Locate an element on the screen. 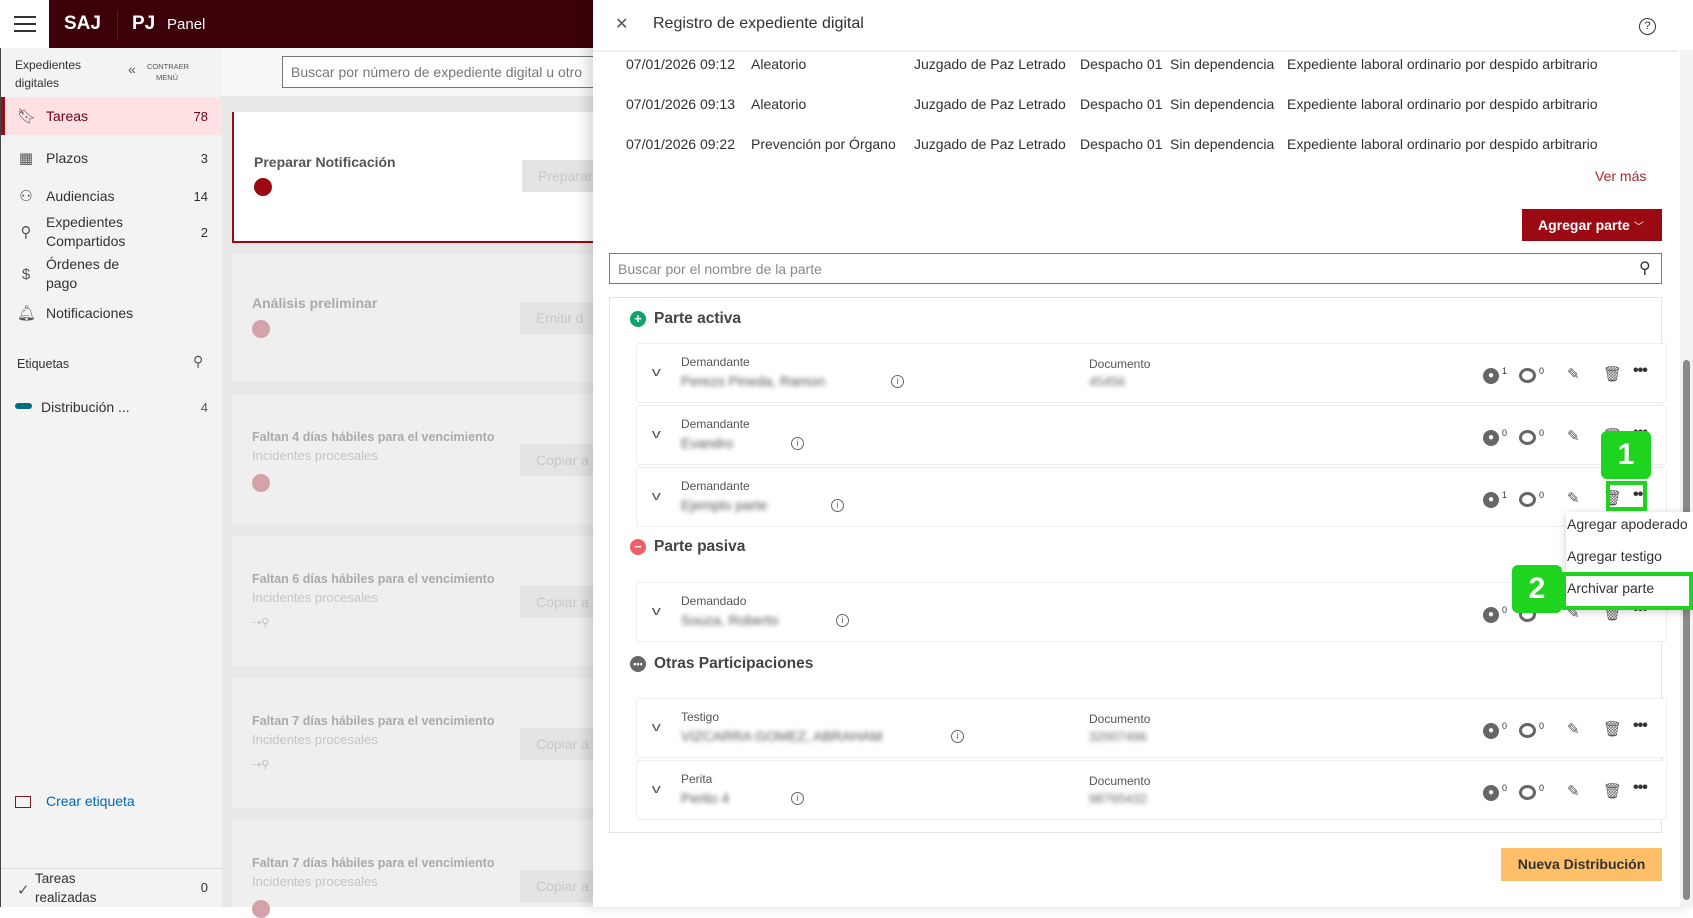  history-cell: Prevención por Órgano is located at coordinates (823, 144).